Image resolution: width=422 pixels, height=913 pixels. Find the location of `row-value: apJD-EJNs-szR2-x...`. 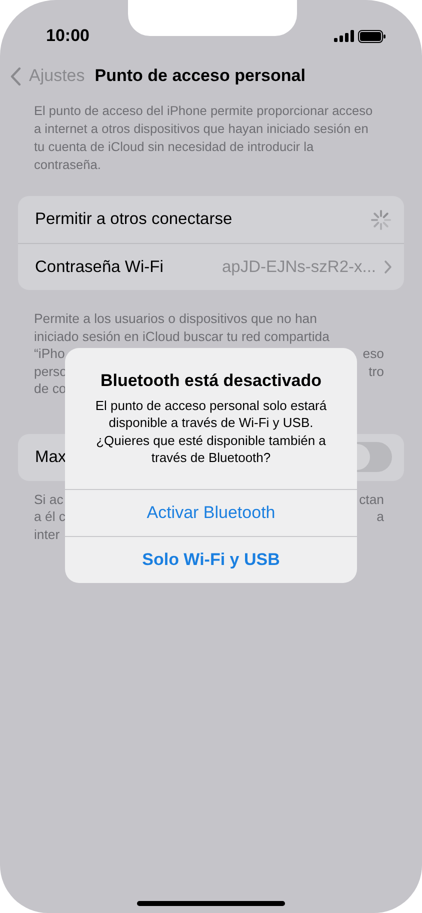

row-value: apJD-EJNs-szR2-x... is located at coordinates (299, 267).